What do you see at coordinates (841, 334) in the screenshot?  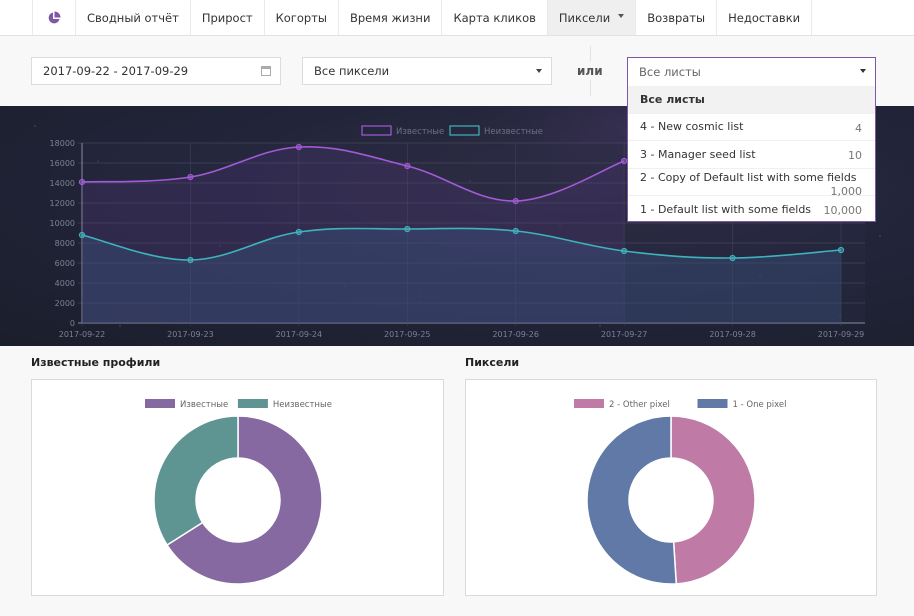 I see `x-tick-label: 2017-09-29` at bounding box center [841, 334].